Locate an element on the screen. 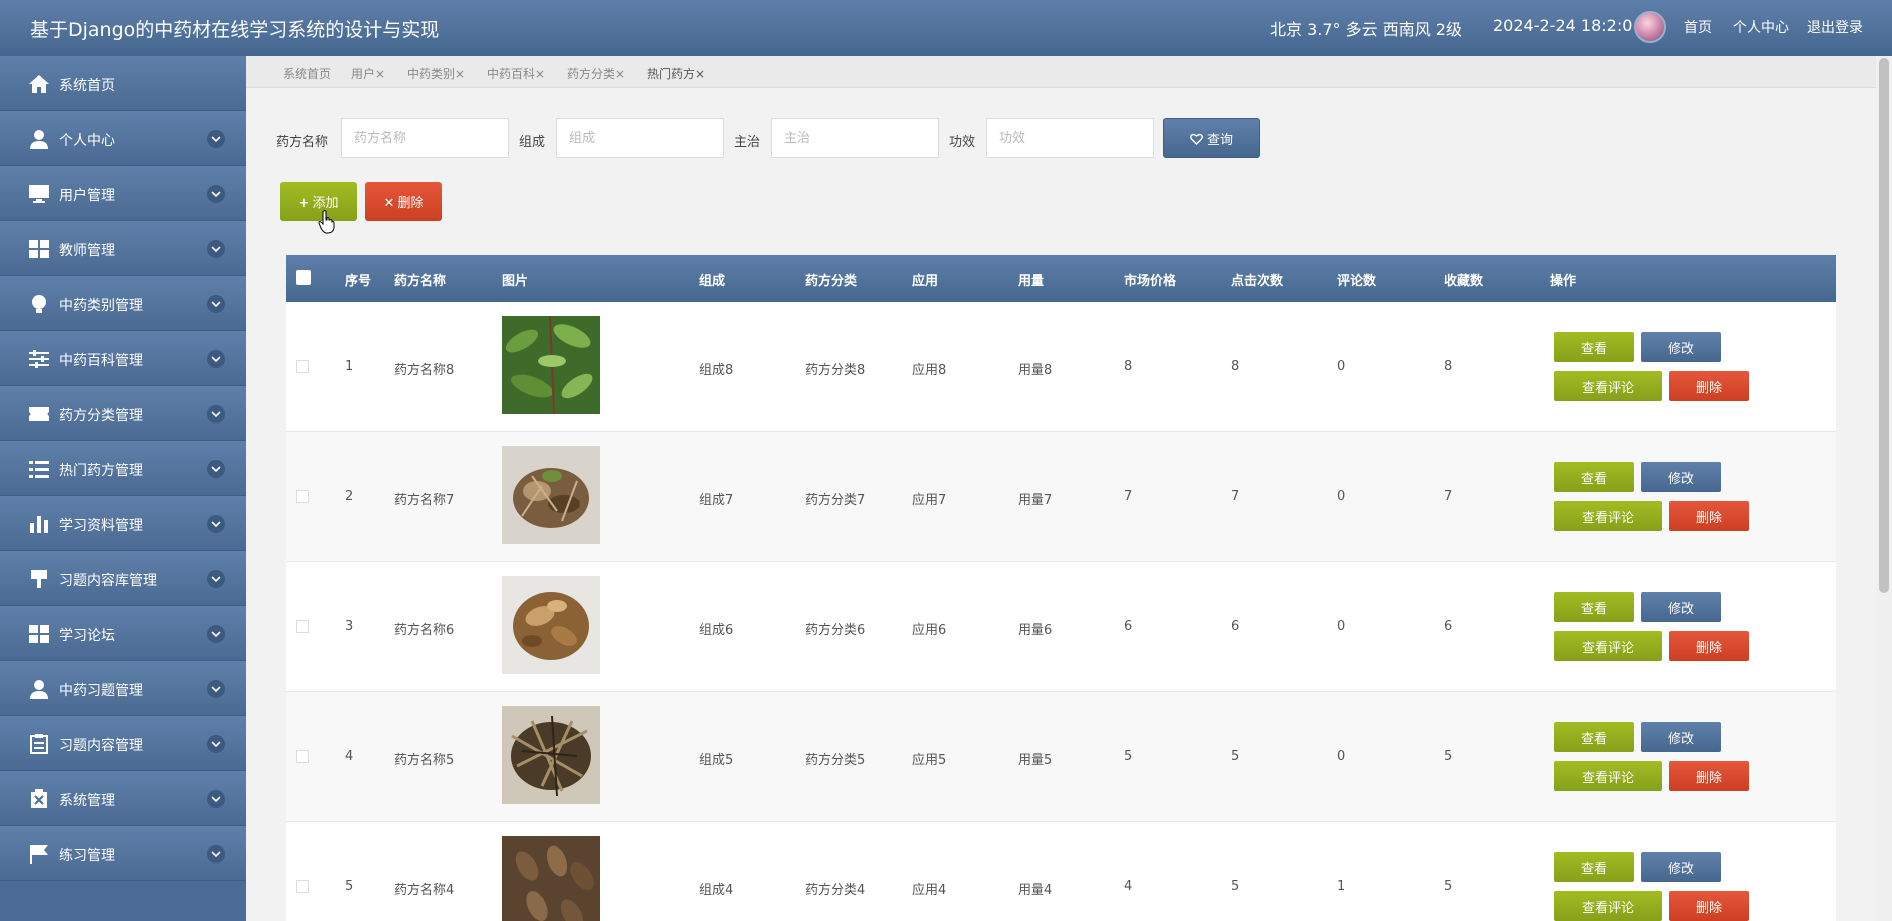  cell-name: 药方名称7 is located at coordinates (424, 500).